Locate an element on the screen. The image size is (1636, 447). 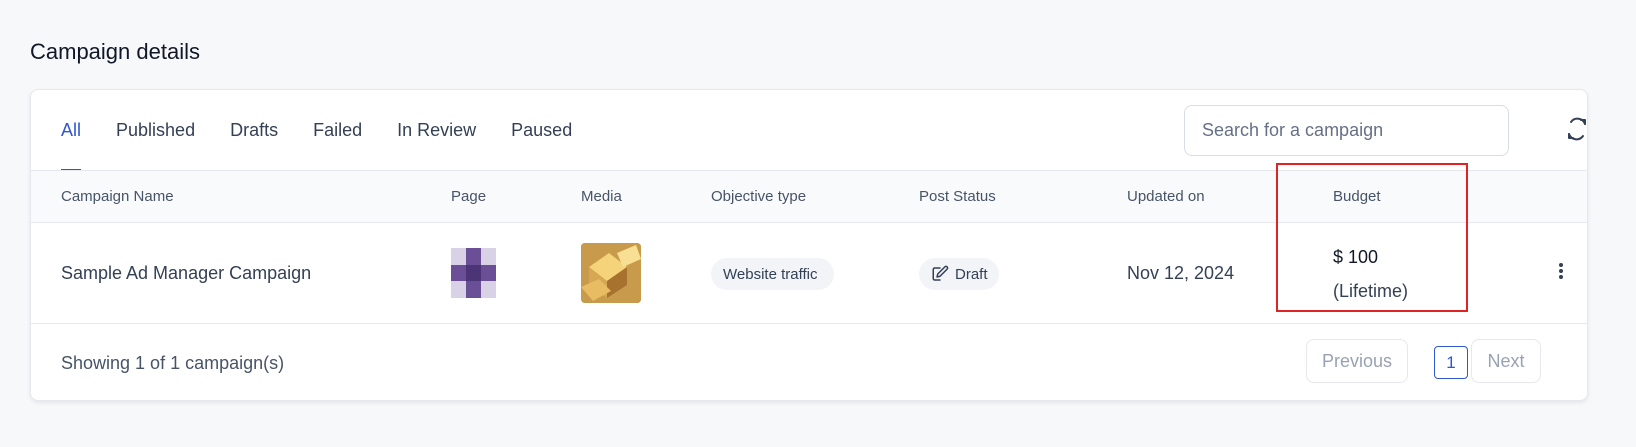
status-badge: Draft is located at coordinates (959, 274).